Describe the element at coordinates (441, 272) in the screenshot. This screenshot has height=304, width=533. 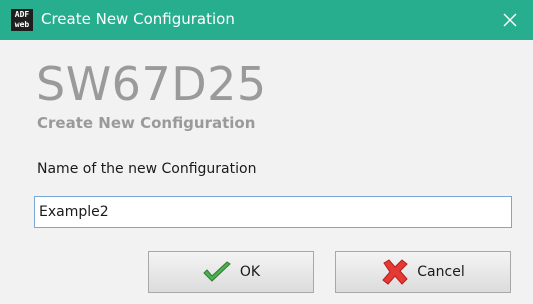
I see `cancel-button-label: Cancel` at that location.